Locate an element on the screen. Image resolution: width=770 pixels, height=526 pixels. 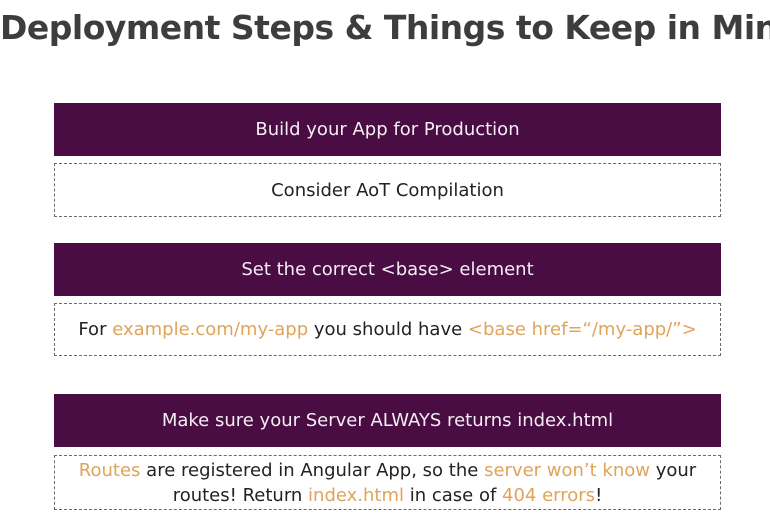
step-3-index-highlight: index.html is located at coordinates (356, 495).